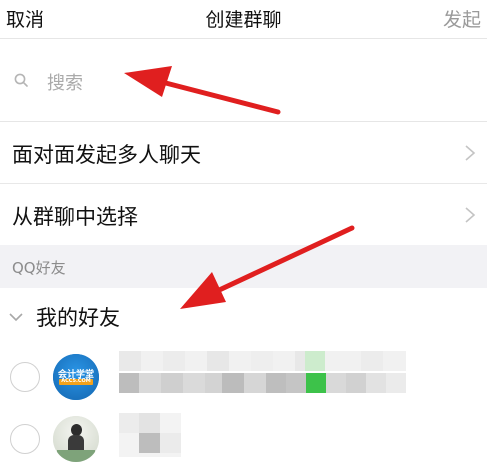 The width and height of the screenshot is (487, 469). What do you see at coordinates (16, 317) in the screenshot?
I see `chevron-down-icon` at bounding box center [16, 317].